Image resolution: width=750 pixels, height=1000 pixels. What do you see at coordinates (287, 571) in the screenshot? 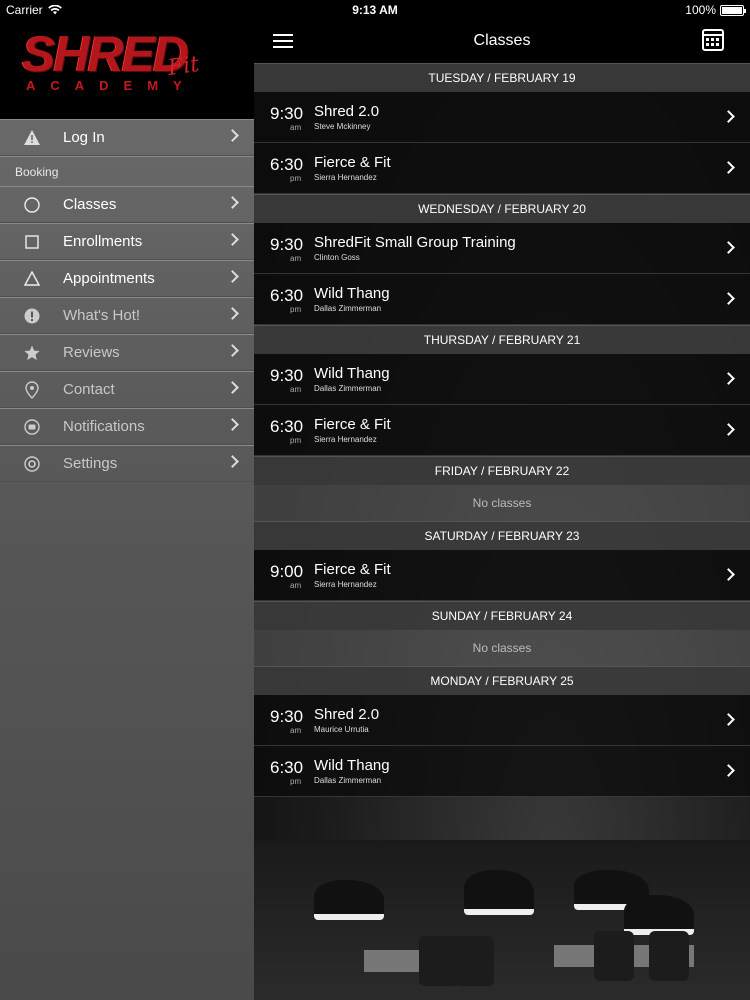
I see `class-time: 9:00` at bounding box center [287, 571].